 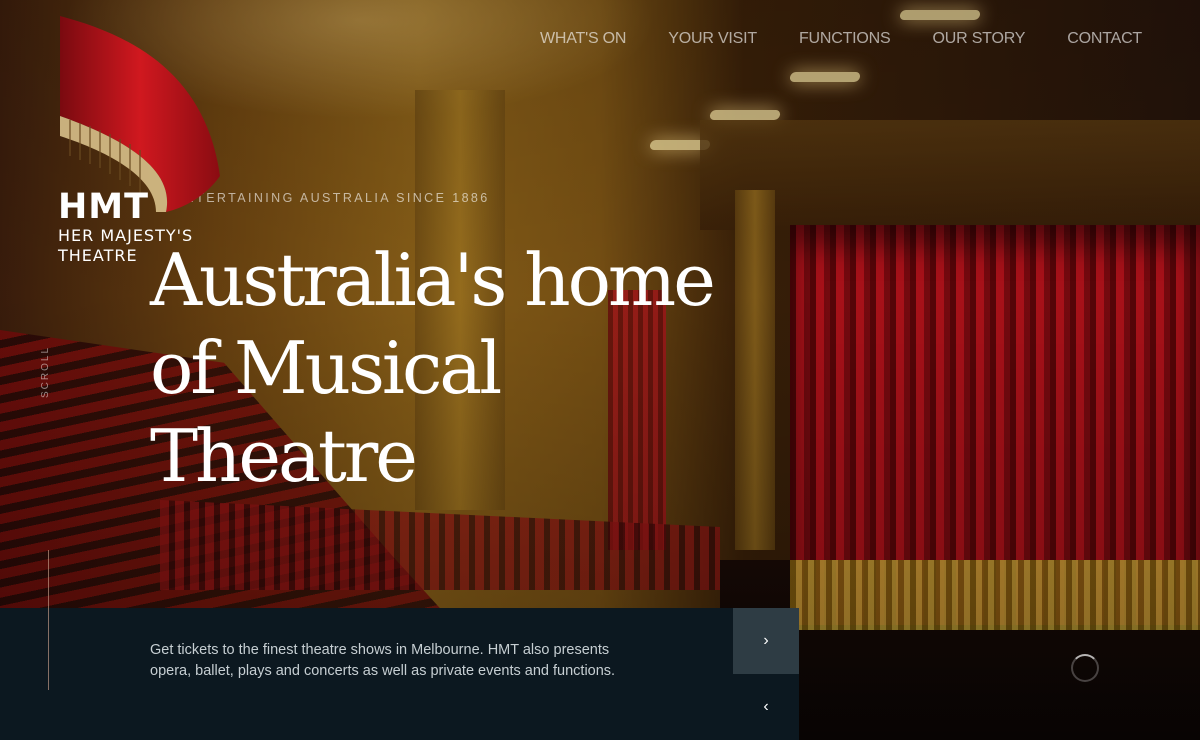 I want to click on nav-contact: CONTACT, so click(x=1104, y=39).